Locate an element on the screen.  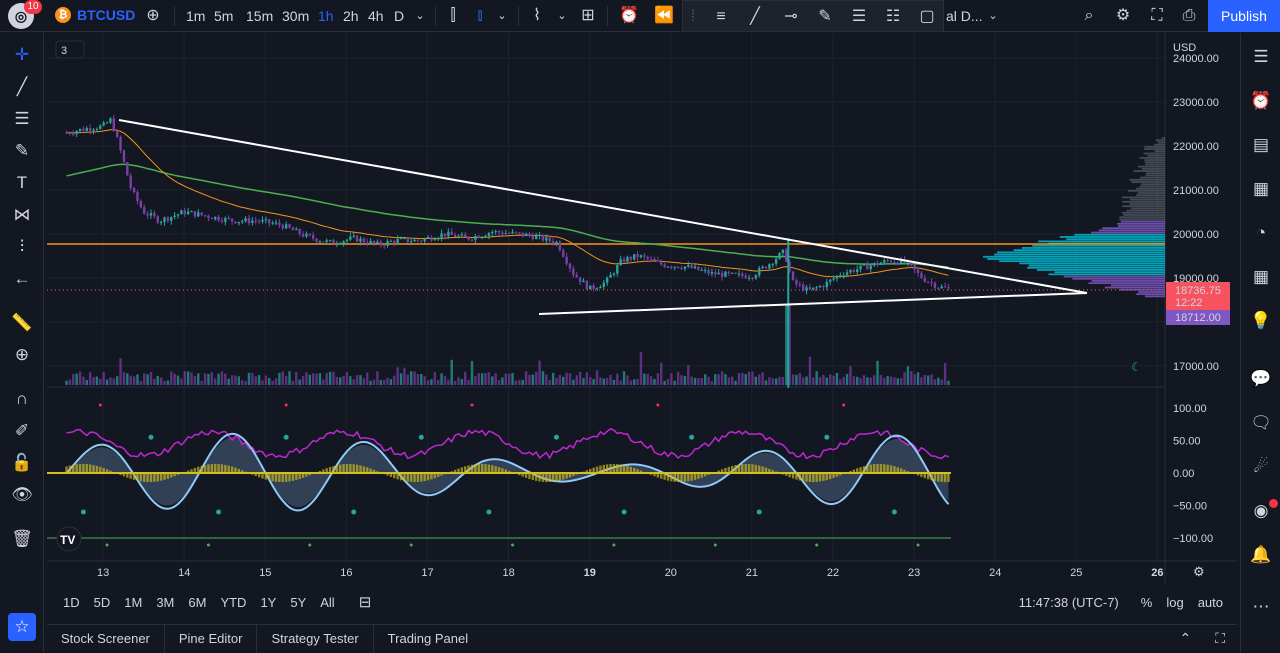
alert-icon: ⏰ is located at coordinates (629, 16).